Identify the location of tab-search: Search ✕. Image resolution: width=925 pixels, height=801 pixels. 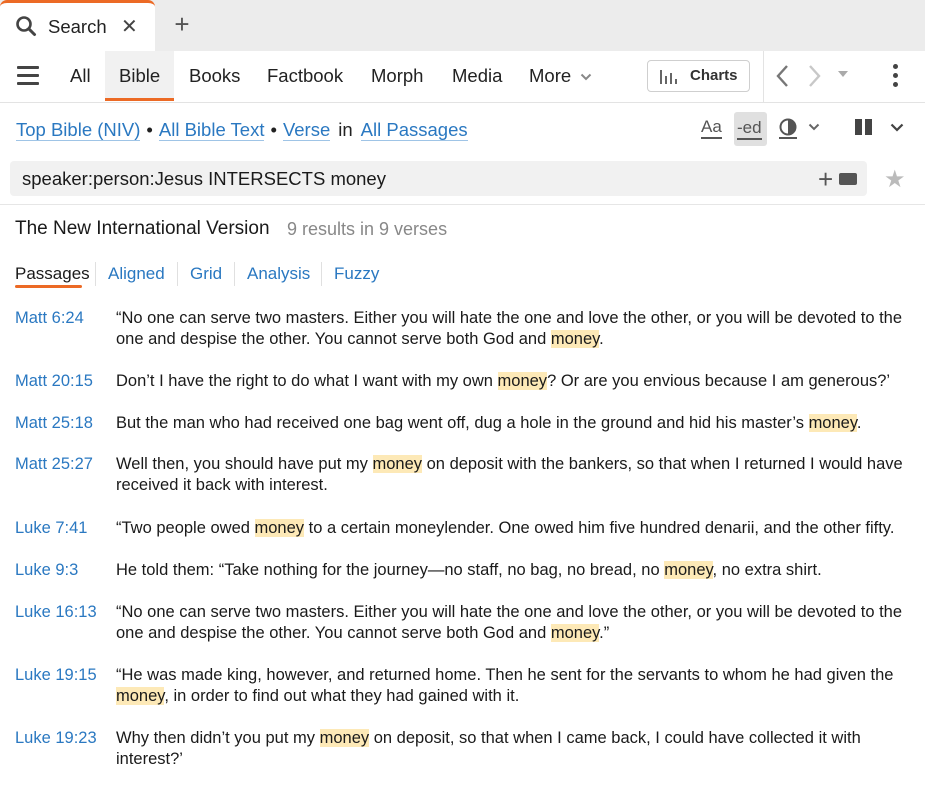
(77, 25).